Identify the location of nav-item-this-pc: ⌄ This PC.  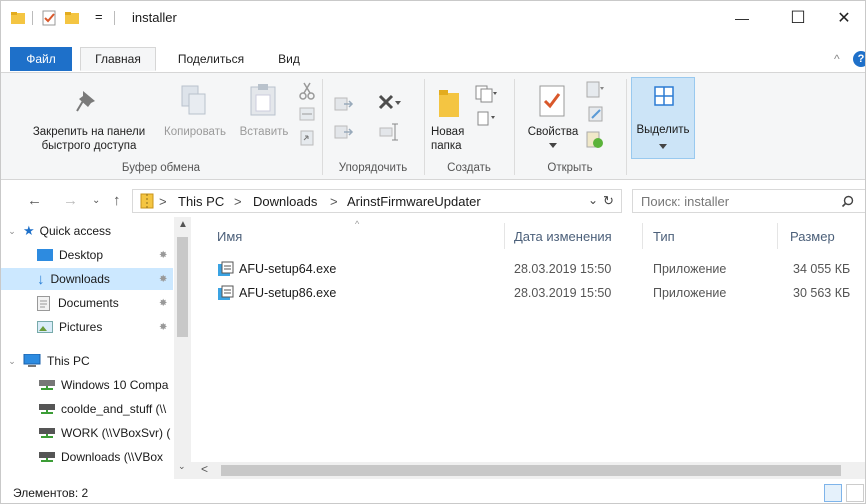
(87, 361).